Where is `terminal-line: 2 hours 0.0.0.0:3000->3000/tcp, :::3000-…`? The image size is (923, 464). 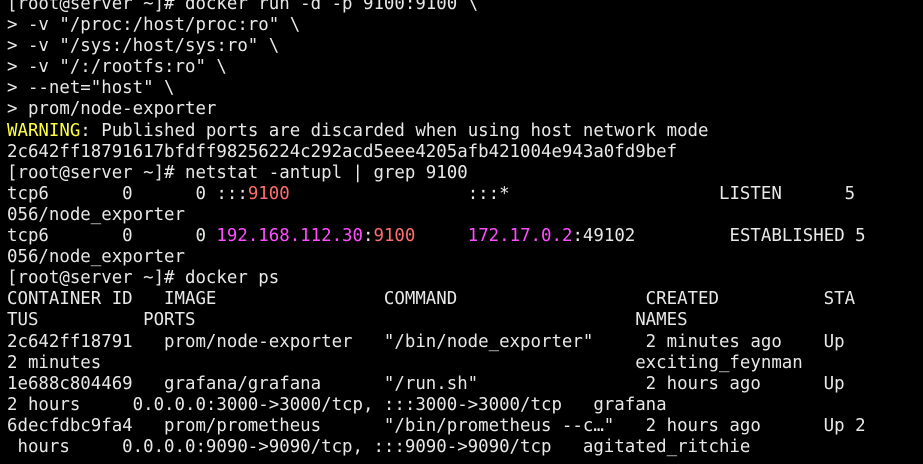
terminal-line: 2 hours 0.0.0.0:3000->3000/tcp, :::3000-… is located at coordinates (465, 405).